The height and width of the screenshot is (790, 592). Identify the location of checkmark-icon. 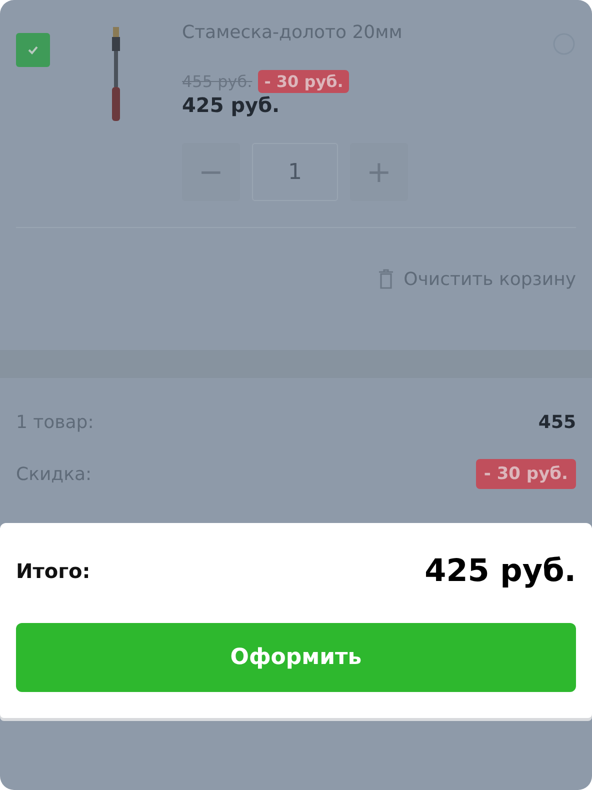
(33, 50).